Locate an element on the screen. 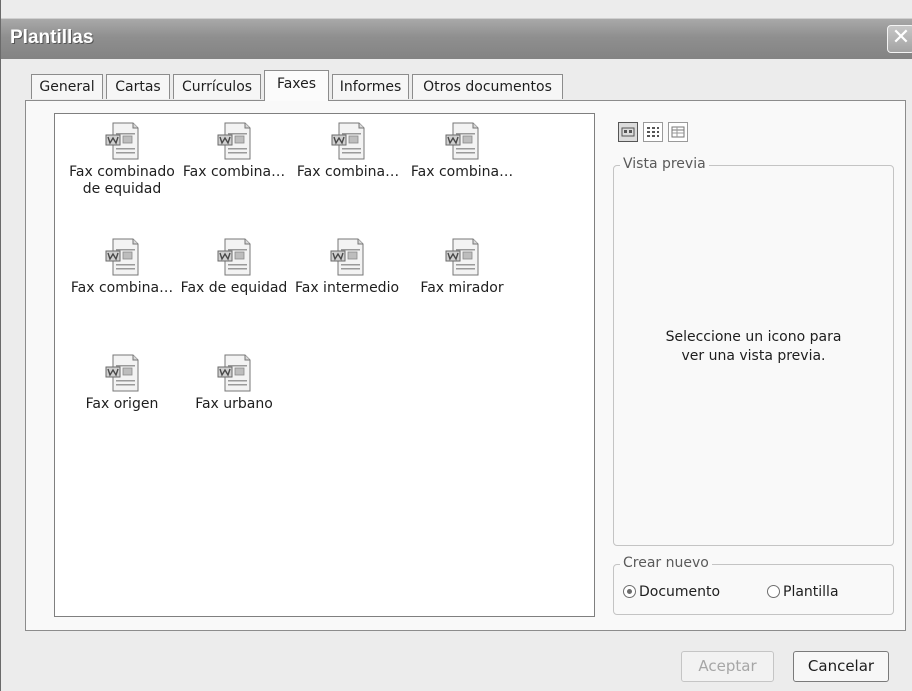 The height and width of the screenshot is (691, 912). close-button: ✕ is located at coordinates (899, 39).